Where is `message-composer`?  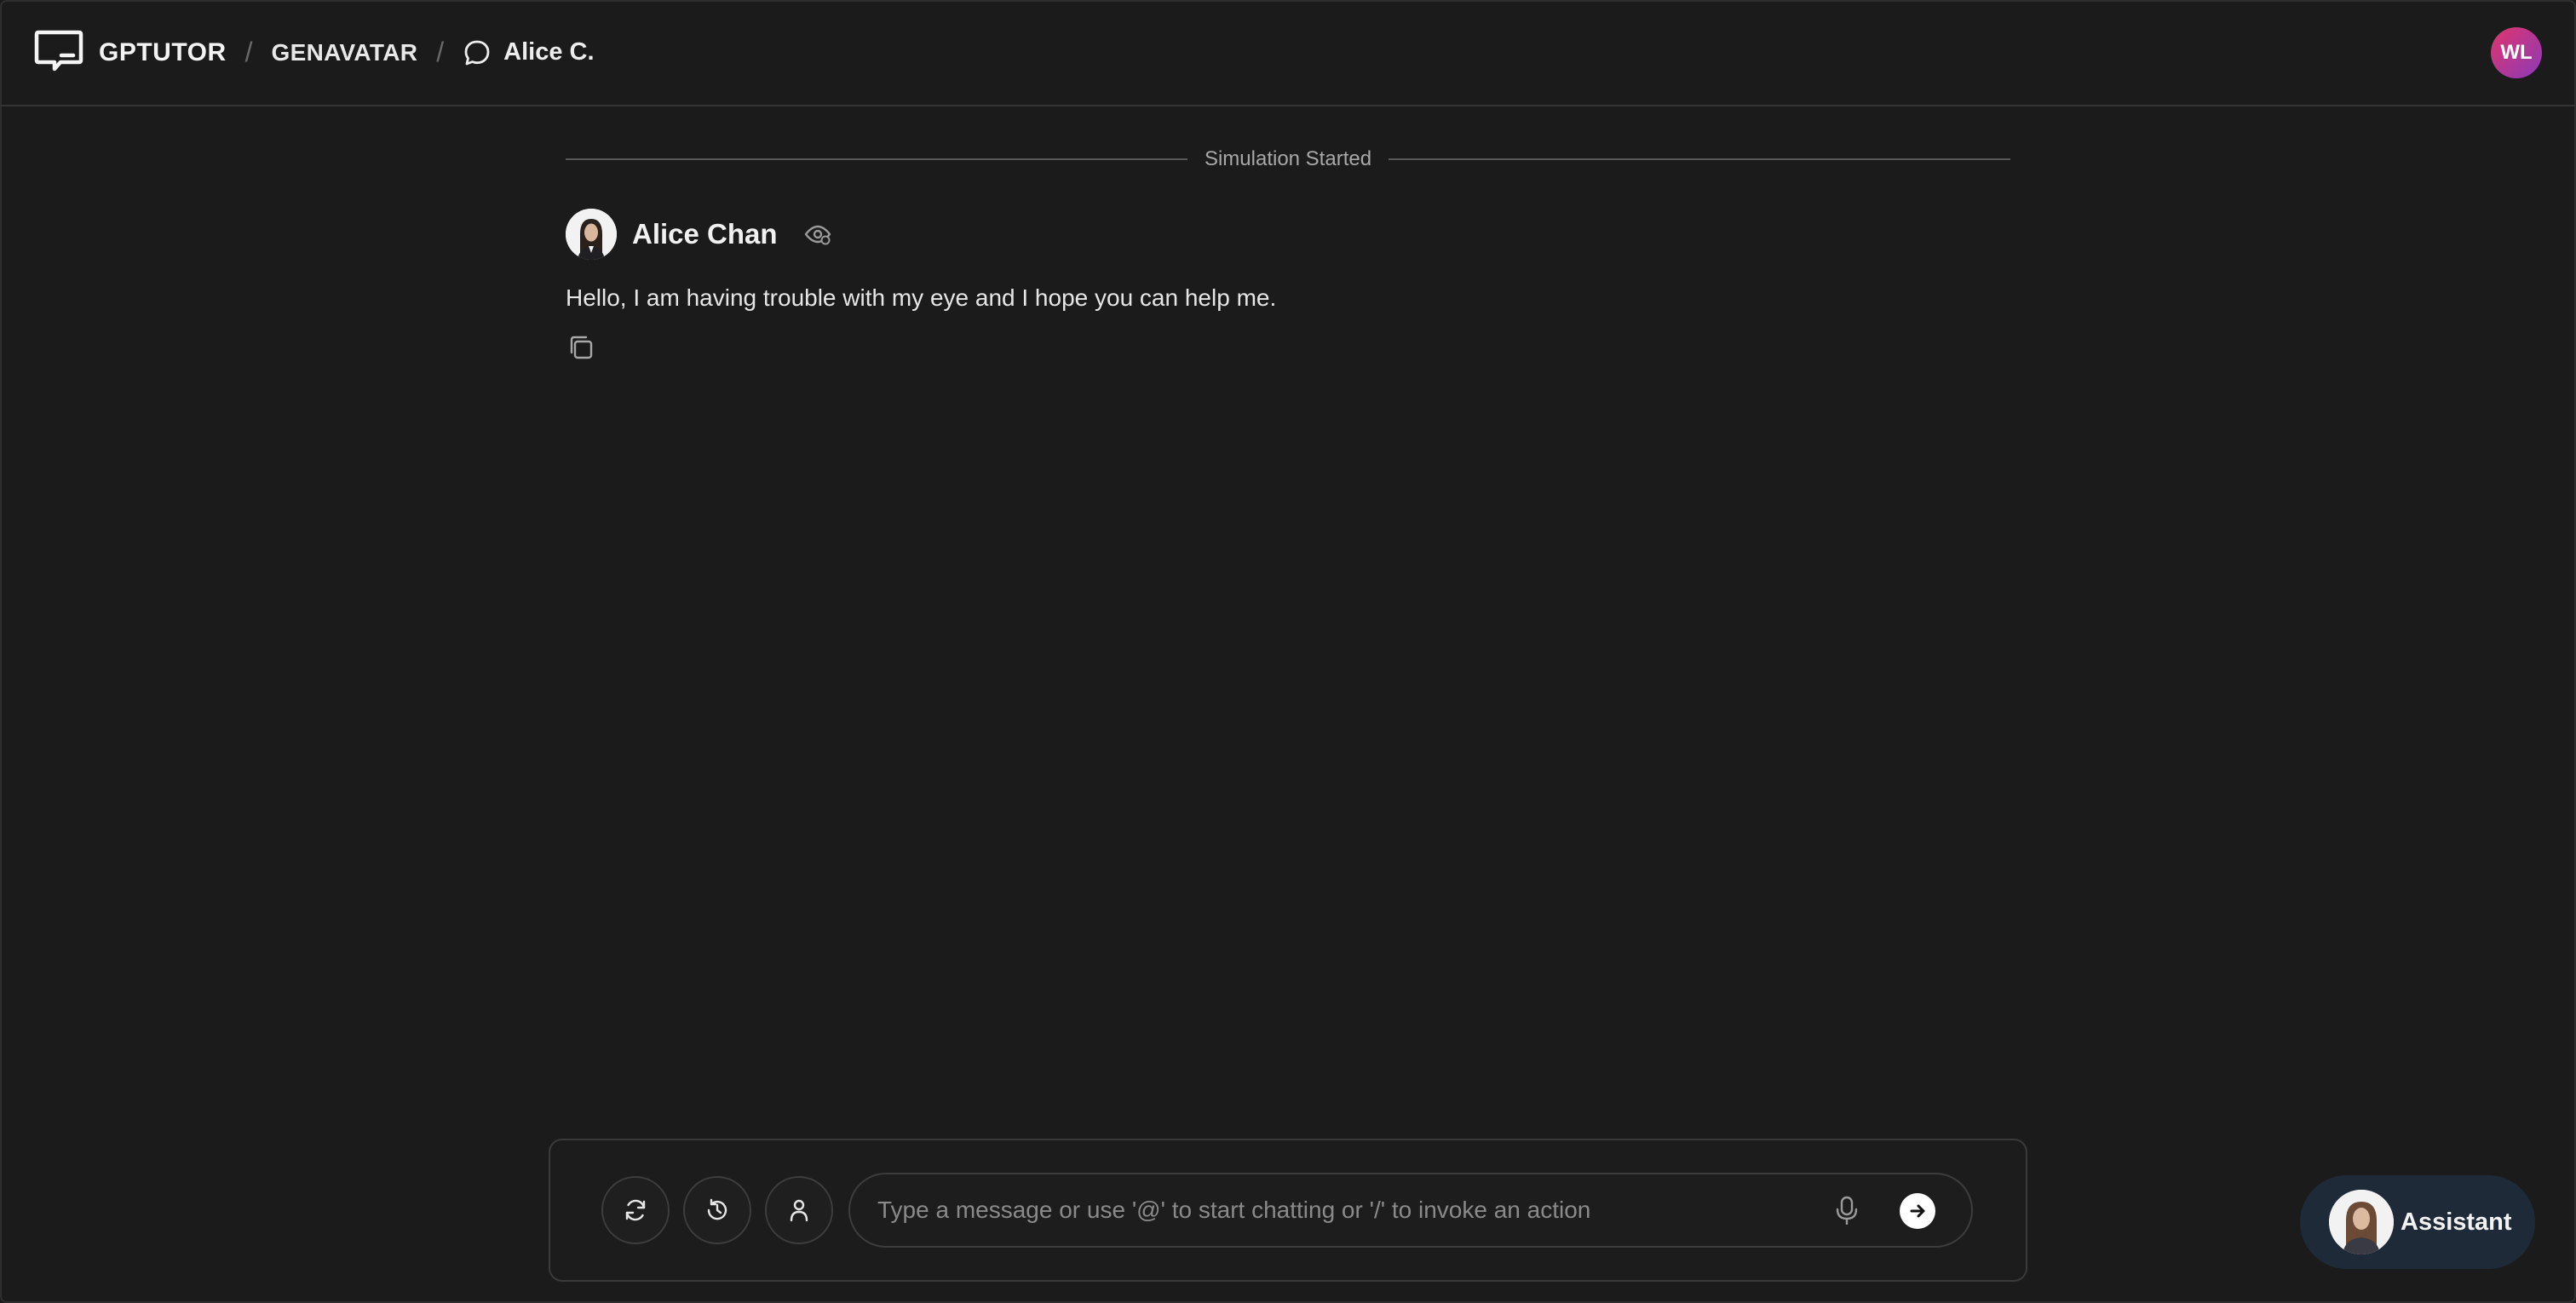
message-composer is located at coordinates (1288, 1211).